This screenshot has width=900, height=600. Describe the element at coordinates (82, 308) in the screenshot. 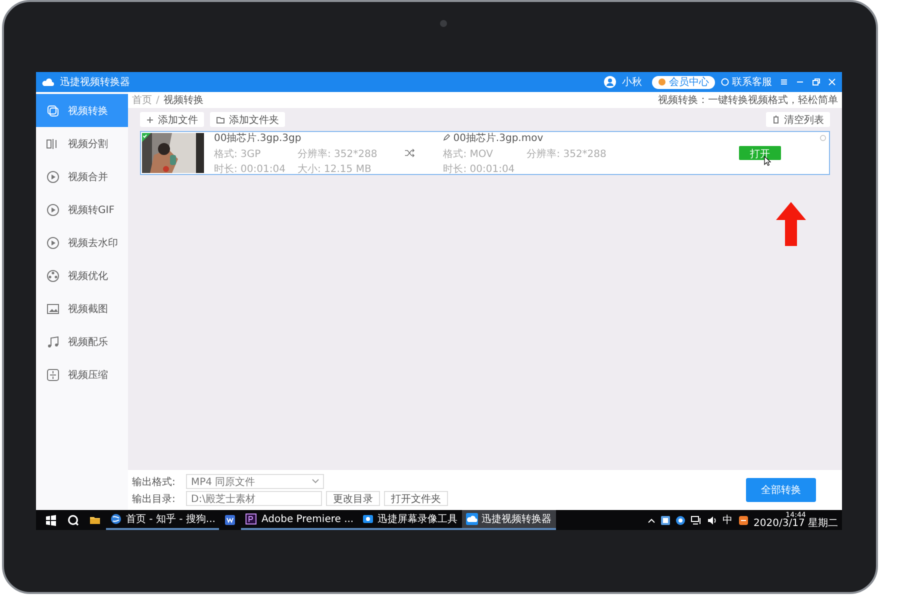

I see `sidebar-item: 视频截图` at that location.